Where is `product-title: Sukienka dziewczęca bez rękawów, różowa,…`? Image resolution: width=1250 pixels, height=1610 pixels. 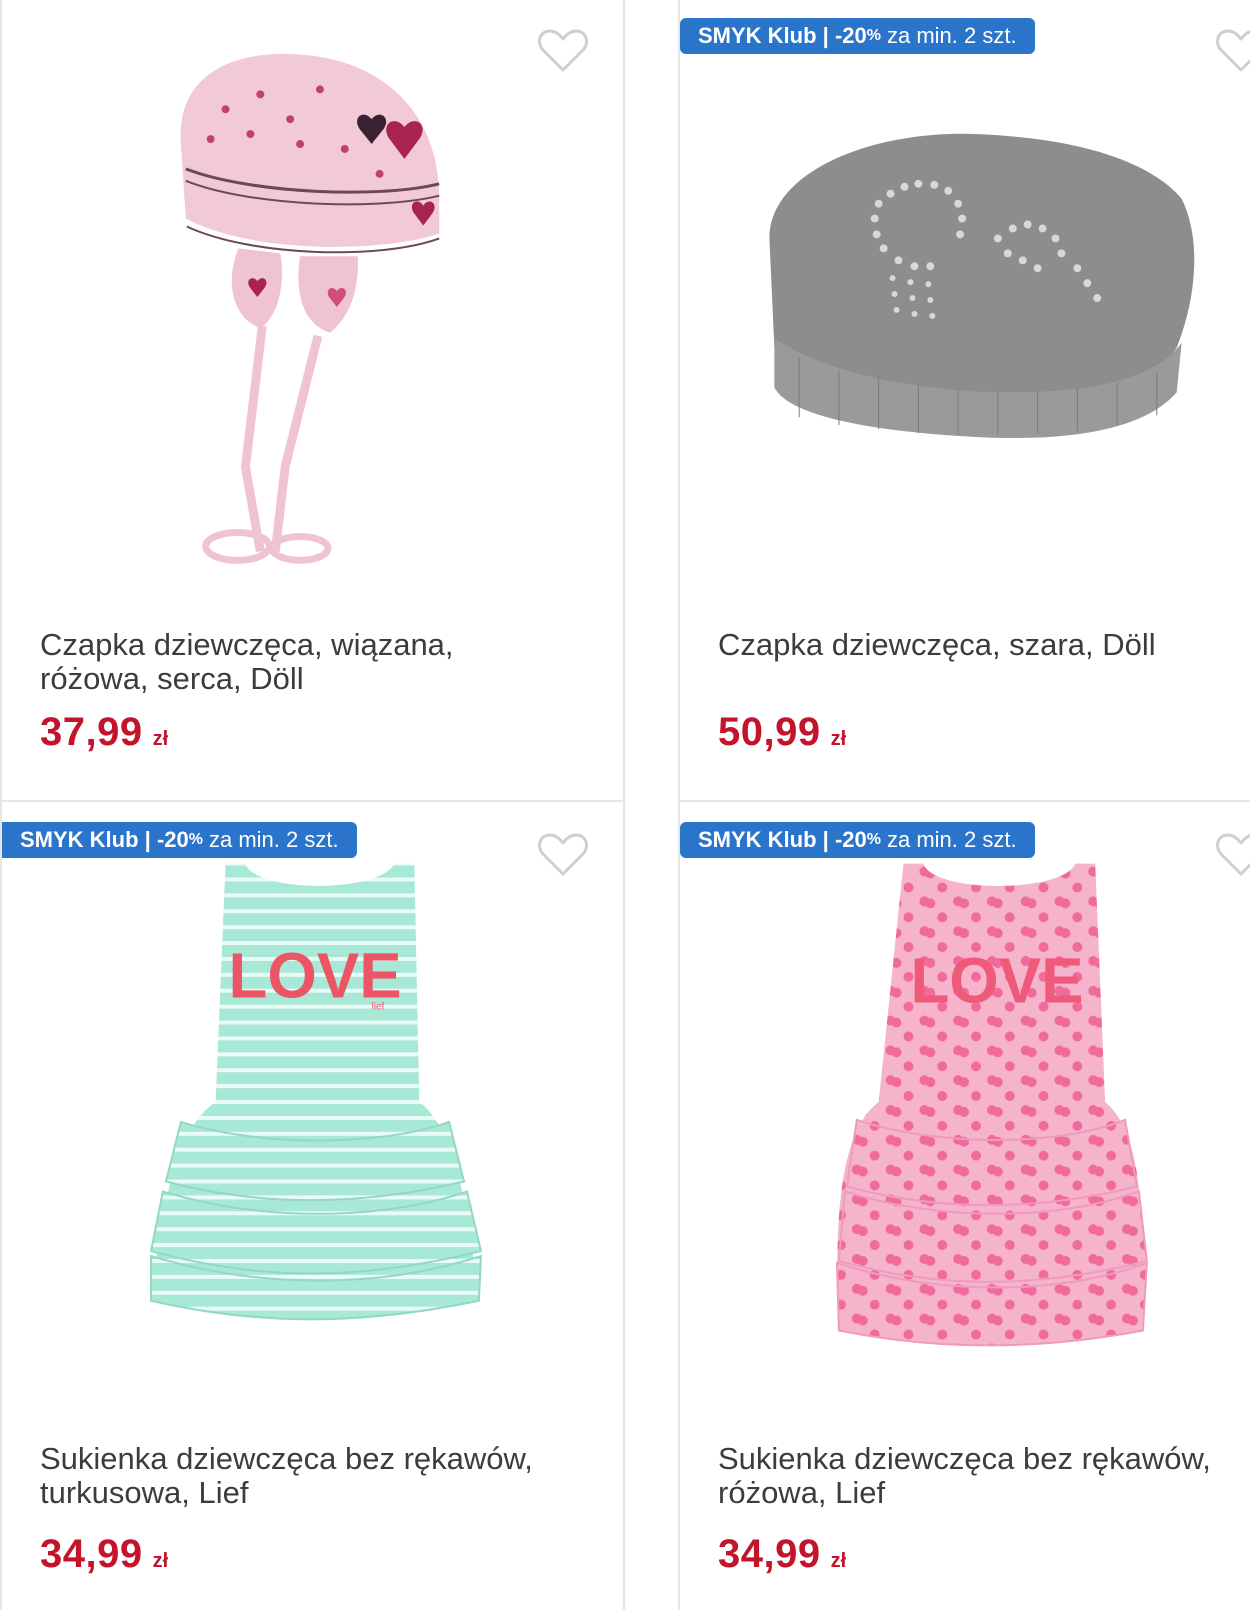 product-title: Sukienka dziewczęca bez rękawów, różowa,… is located at coordinates (984, 1476).